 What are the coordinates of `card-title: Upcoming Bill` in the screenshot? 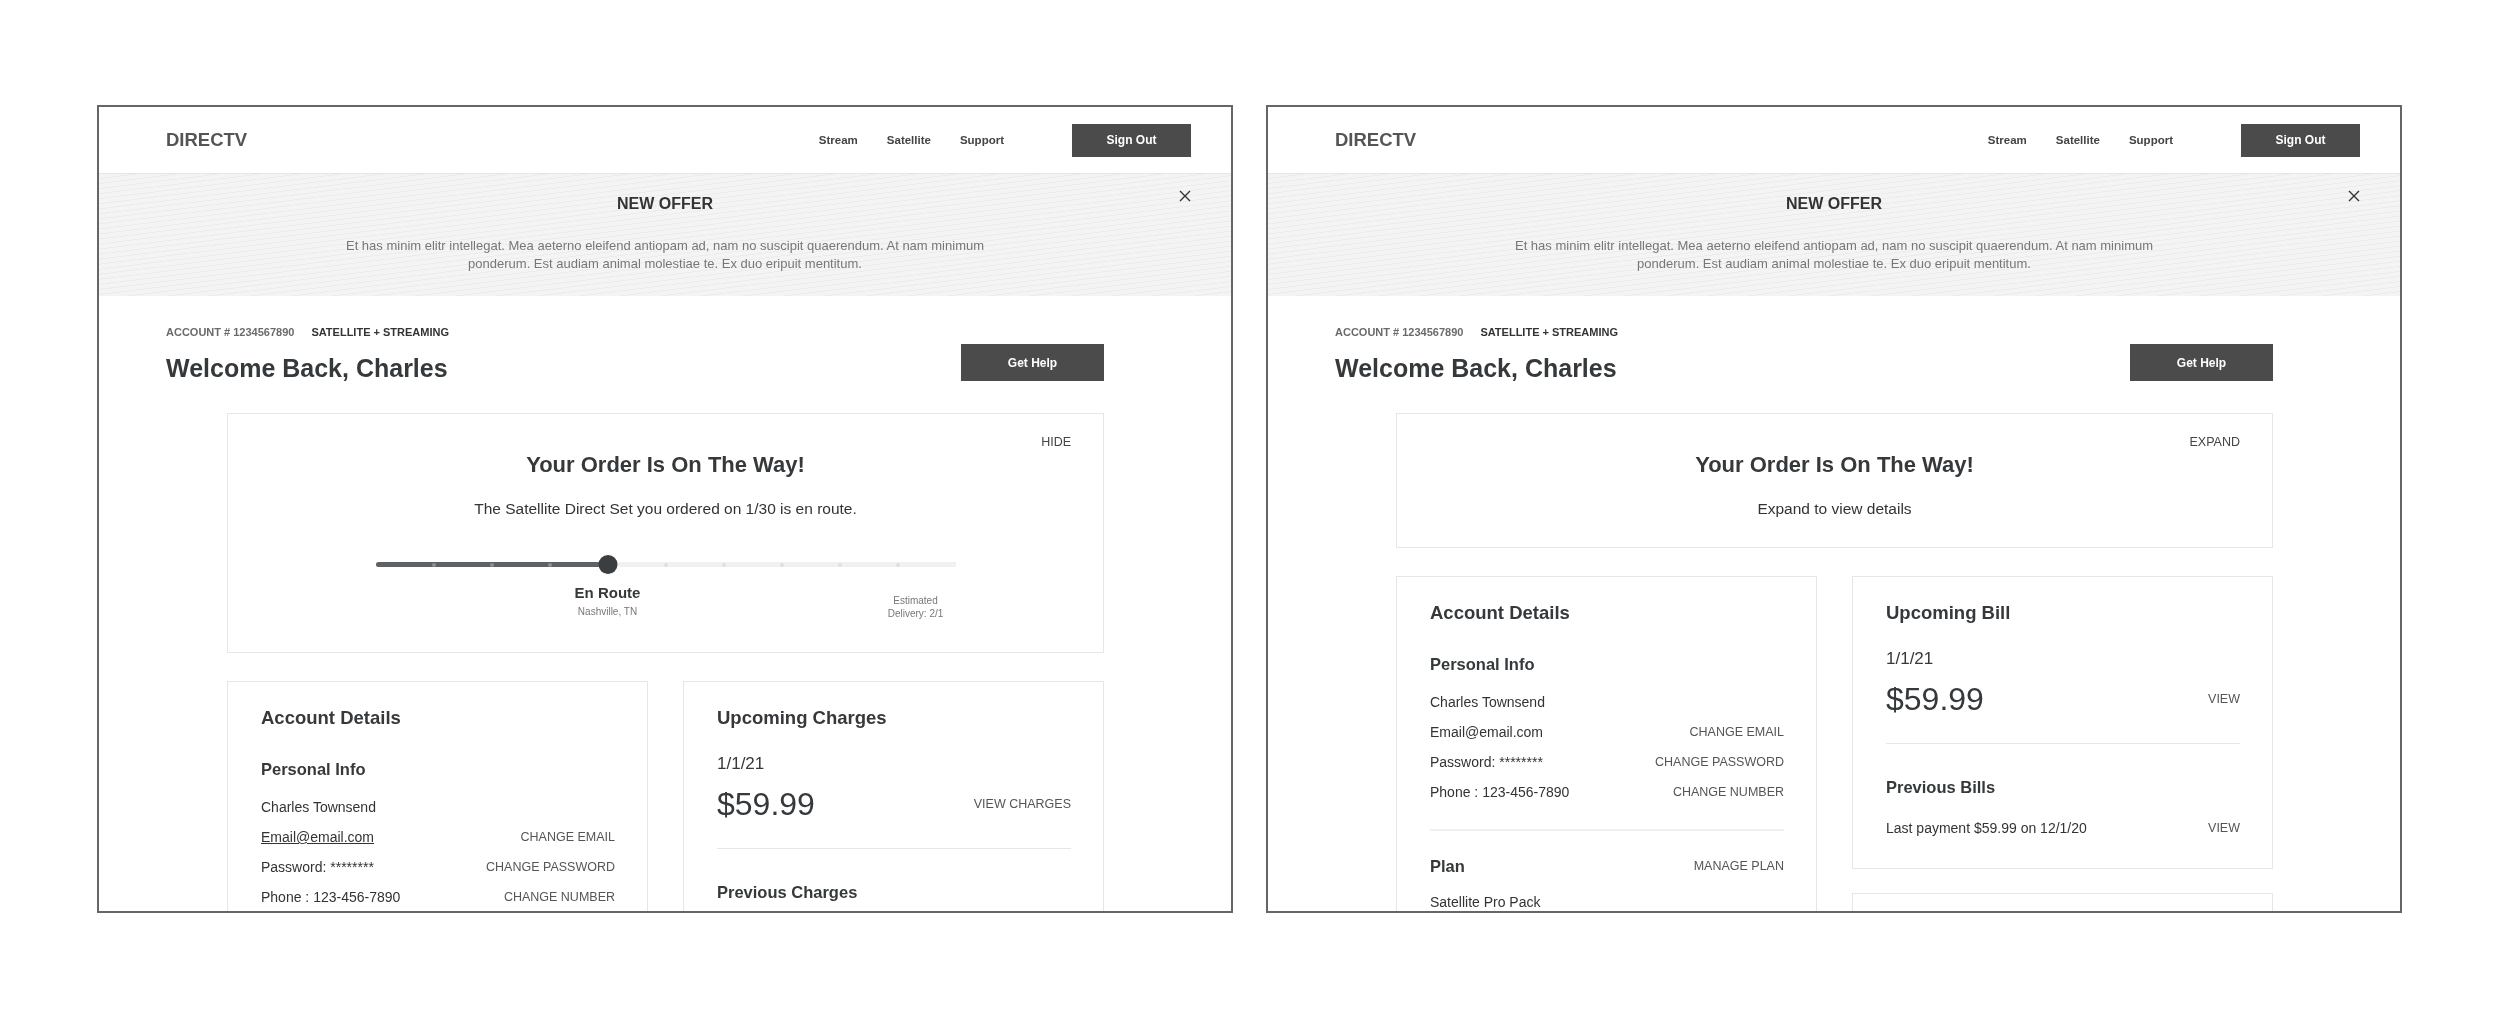 It's located at (1948, 613).